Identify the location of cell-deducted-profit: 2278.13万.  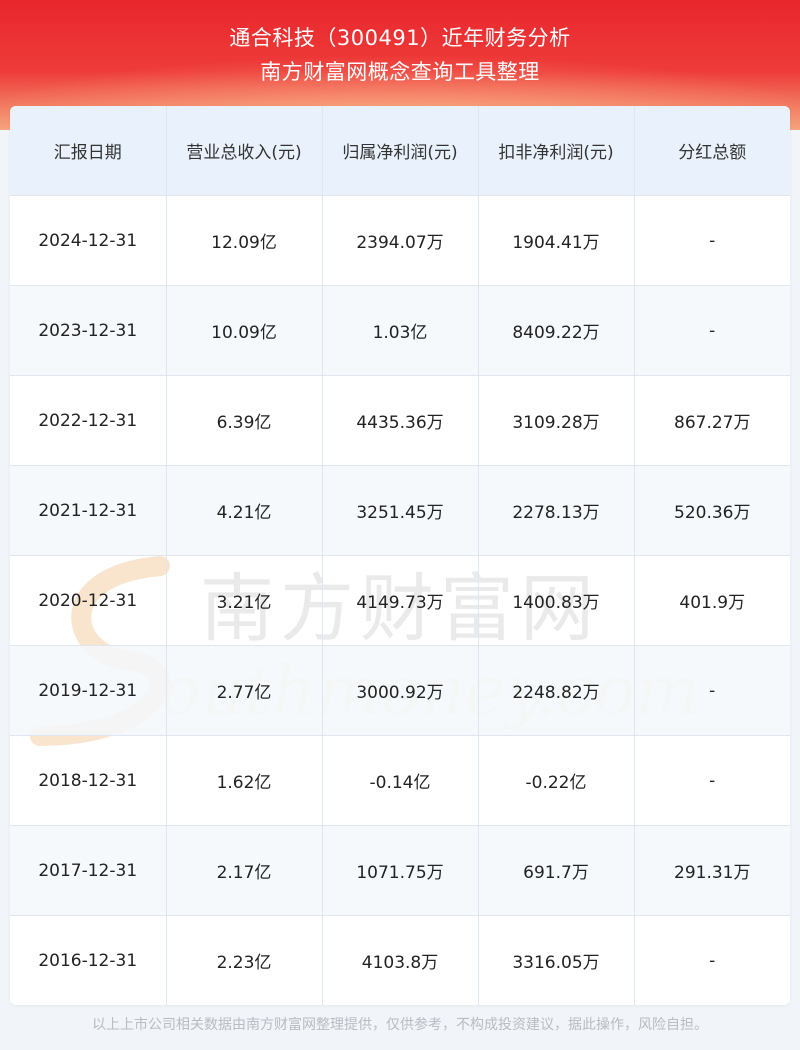
(556, 510).